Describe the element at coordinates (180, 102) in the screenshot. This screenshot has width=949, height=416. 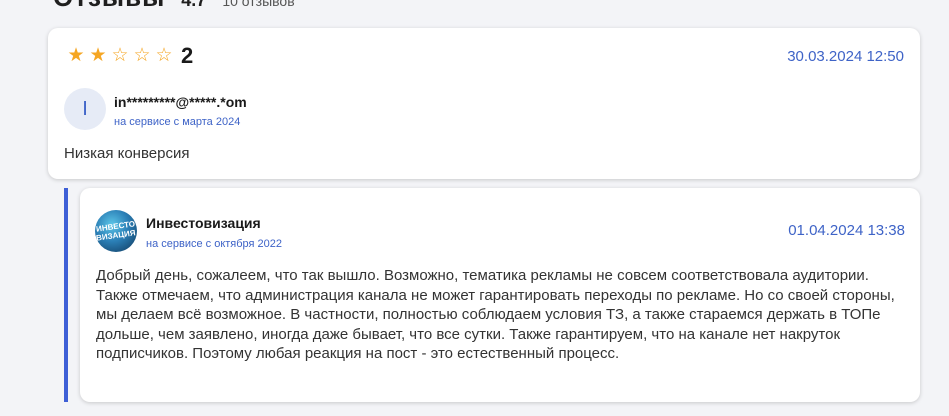
I see `user-name: in*********@*****.*om` at that location.